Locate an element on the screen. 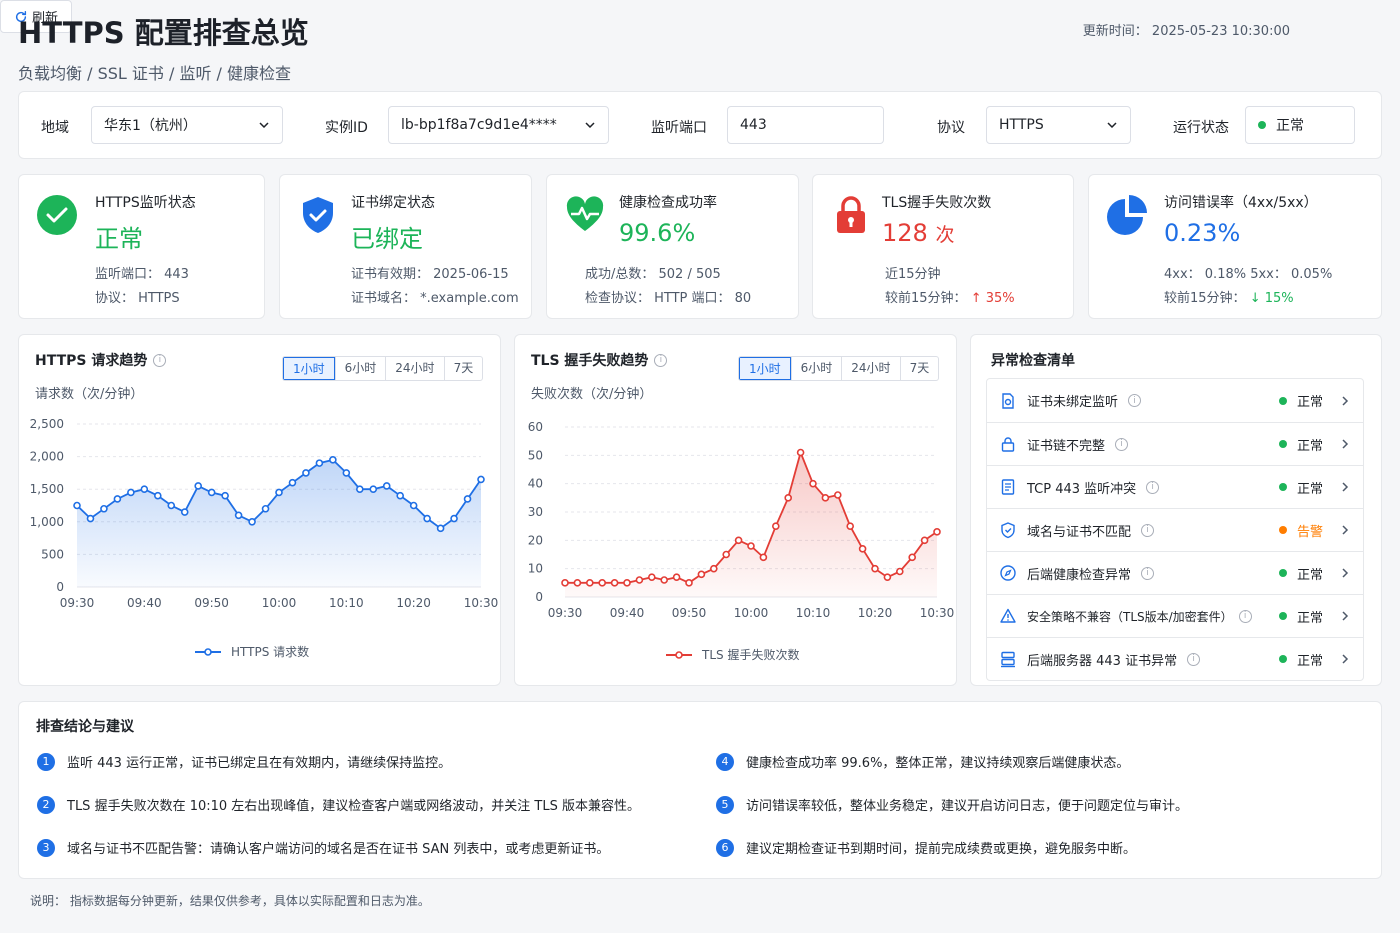 The height and width of the screenshot is (933, 1400). conclusion-number: 2 is located at coordinates (46, 804).